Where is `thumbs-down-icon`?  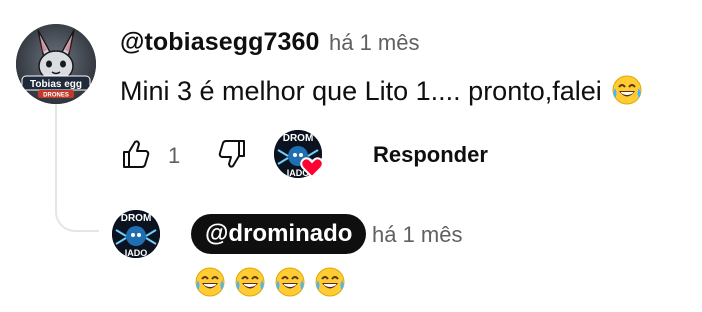 thumbs-down-icon is located at coordinates (231, 154).